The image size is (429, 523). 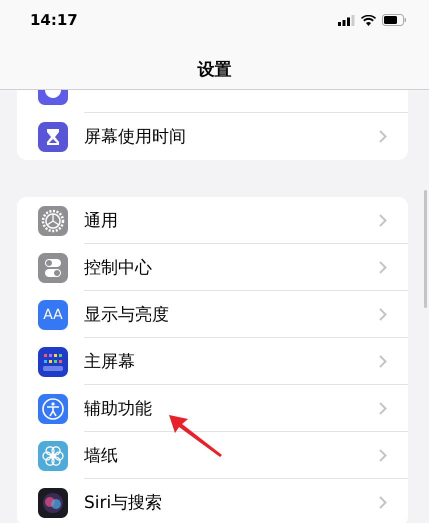 What do you see at coordinates (346, 20) in the screenshot?
I see `signal-icon` at bounding box center [346, 20].